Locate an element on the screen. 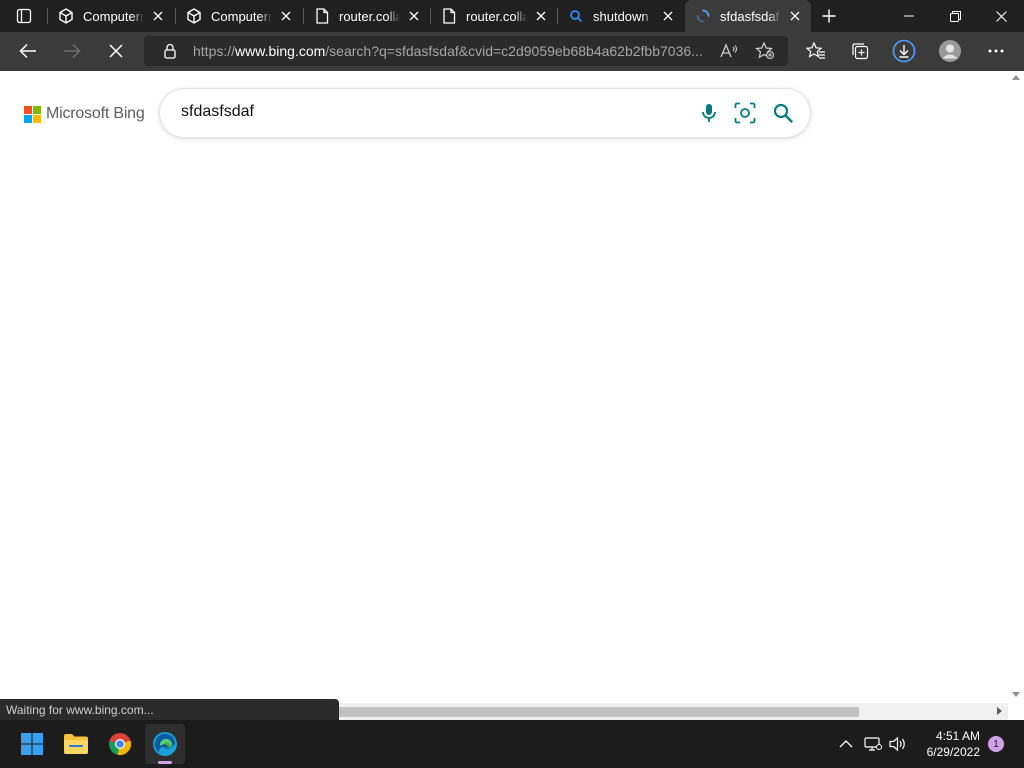 The height and width of the screenshot is (768, 1024). clock-date: 6/29/2022 is located at coordinates (953, 752).